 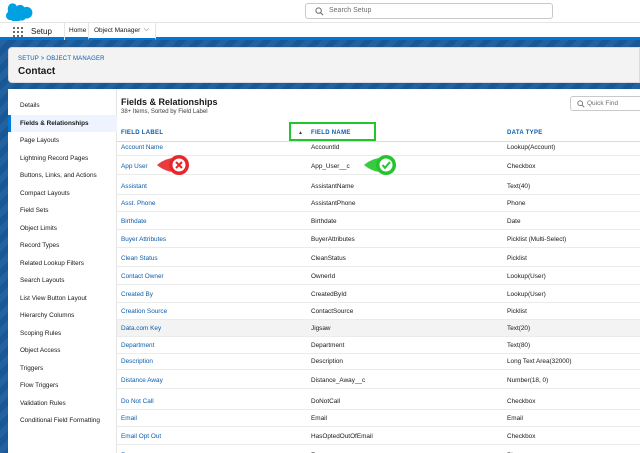 What do you see at coordinates (378, 436) in the screenshot?
I see `table-row: Email Opt Out HasOptedOutOfEmail Checkbox` at bounding box center [378, 436].